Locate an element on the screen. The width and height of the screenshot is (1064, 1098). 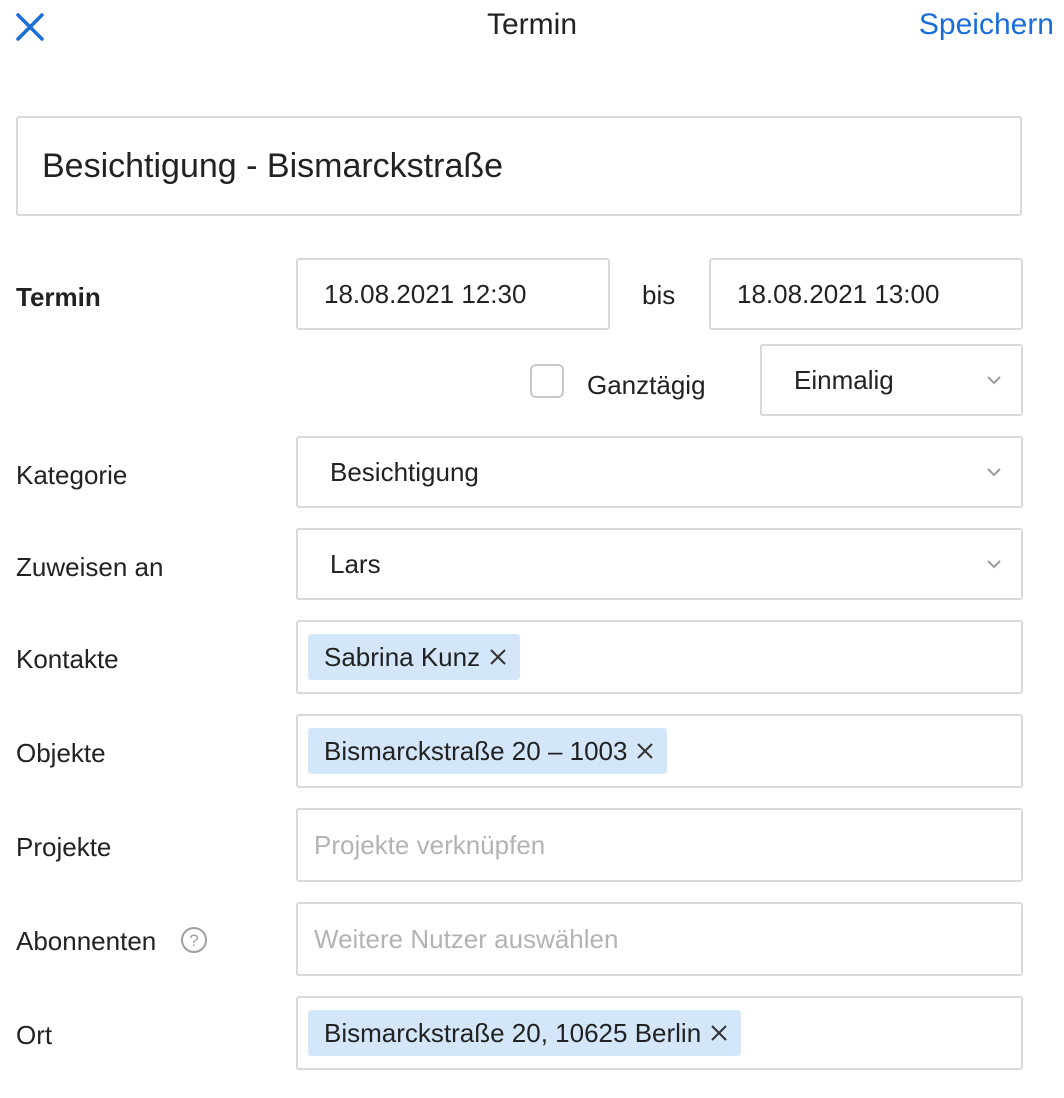
kategorie-select: Besichtigung is located at coordinates (659, 472).